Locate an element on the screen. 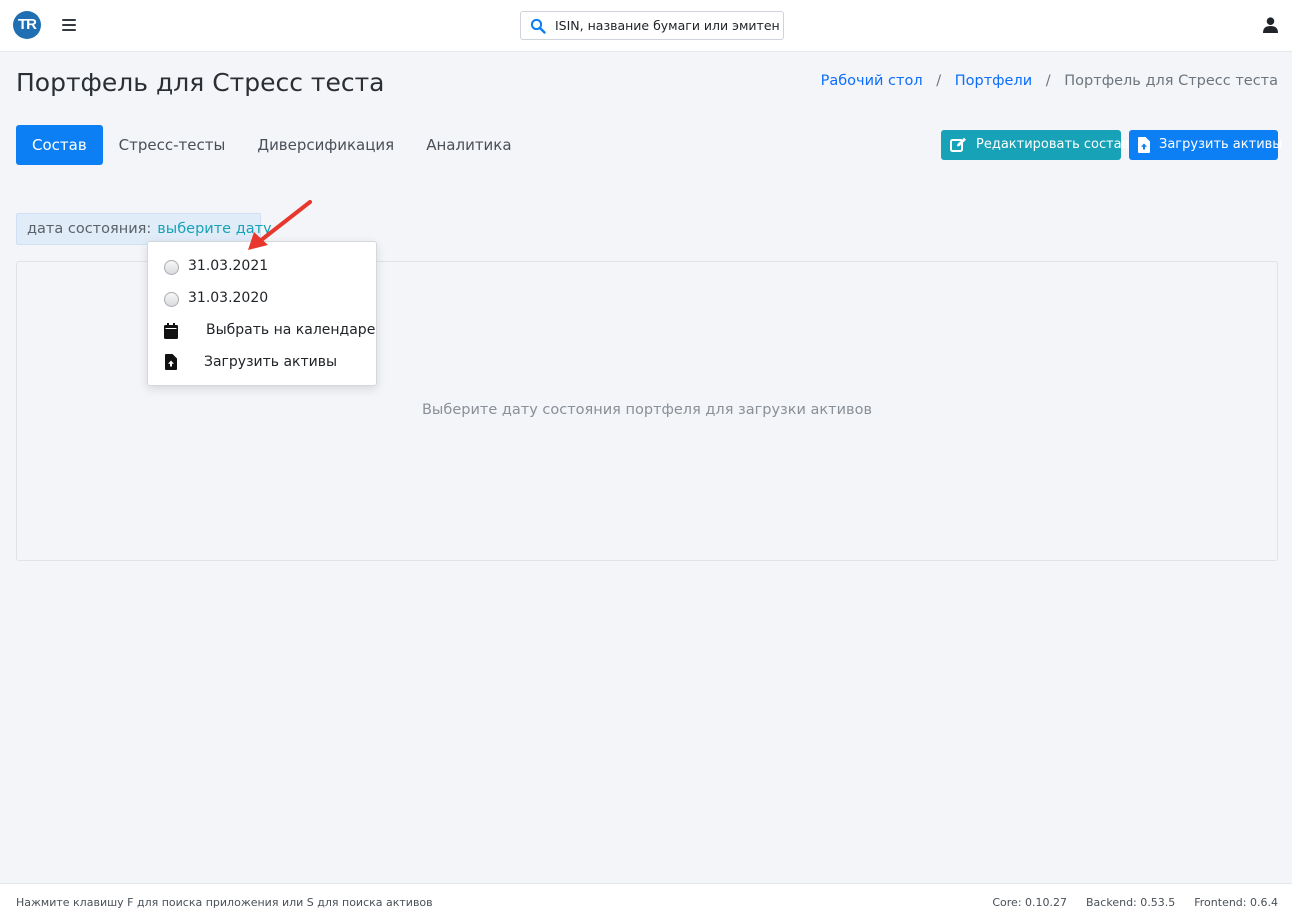 The height and width of the screenshot is (917, 1292). breadcrumb-desktop: Рабочий стол is located at coordinates (872, 81).